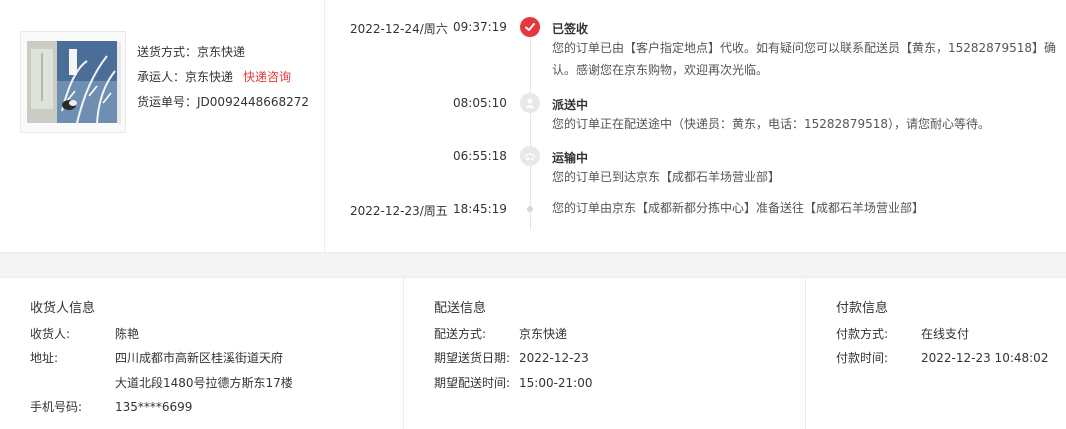 This screenshot has width=1066, height=429. Describe the element at coordinates (556, 383) in the screenshot. I see `expected-time-value: 15:00-21:00` at that location.